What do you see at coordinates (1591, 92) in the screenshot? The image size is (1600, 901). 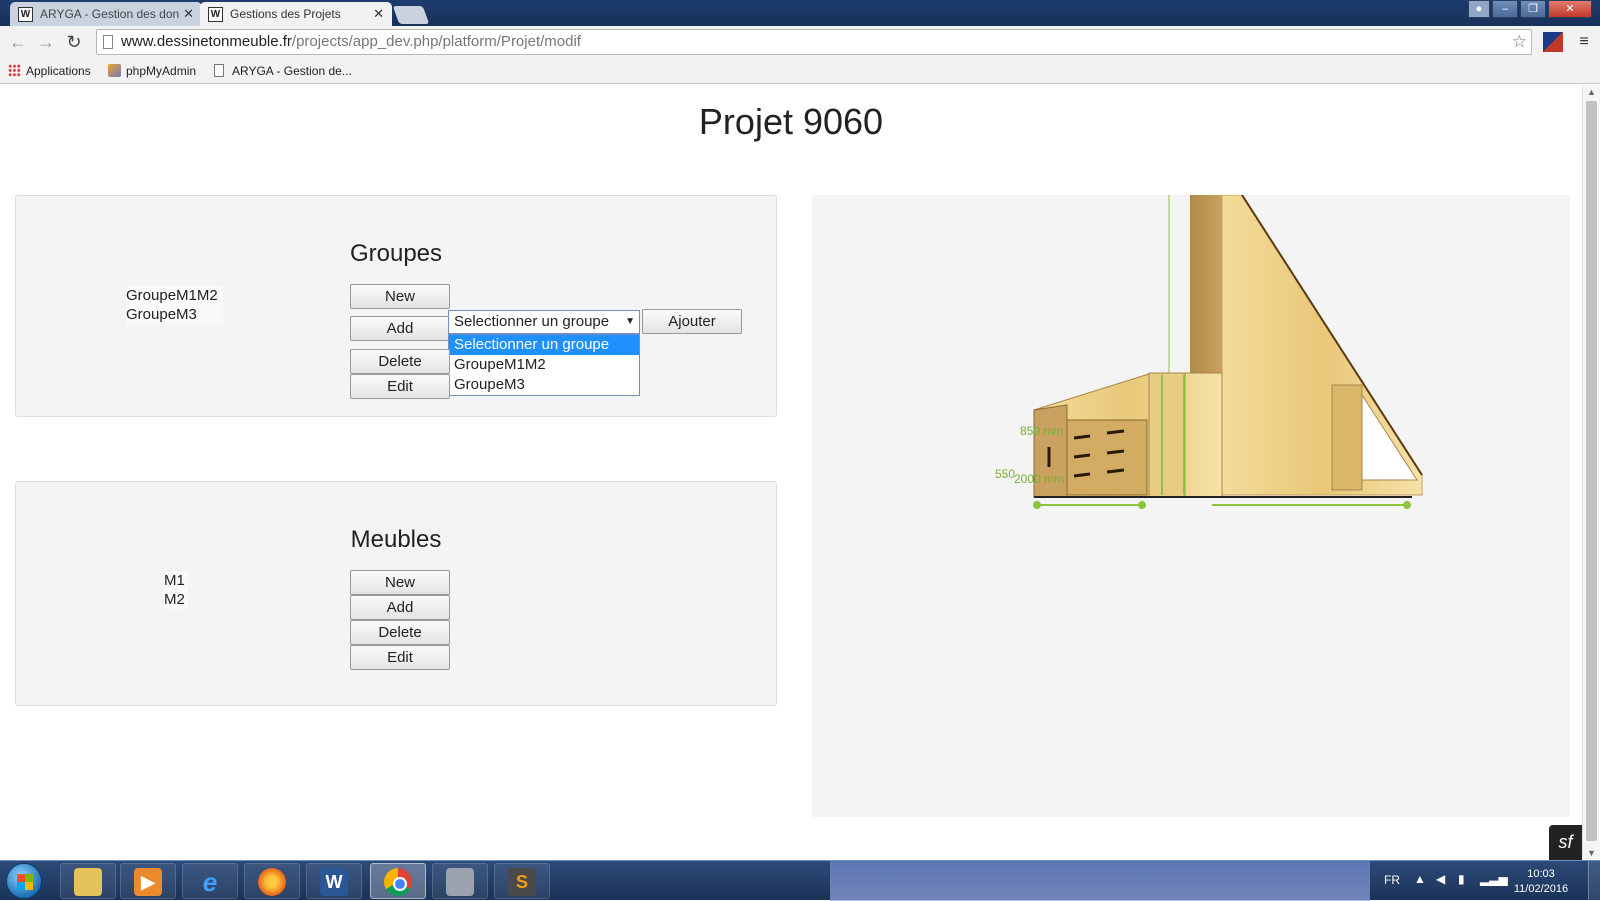 I see `scroll-up-arrow-icon: ▲` at bounding box center [1591, 92].